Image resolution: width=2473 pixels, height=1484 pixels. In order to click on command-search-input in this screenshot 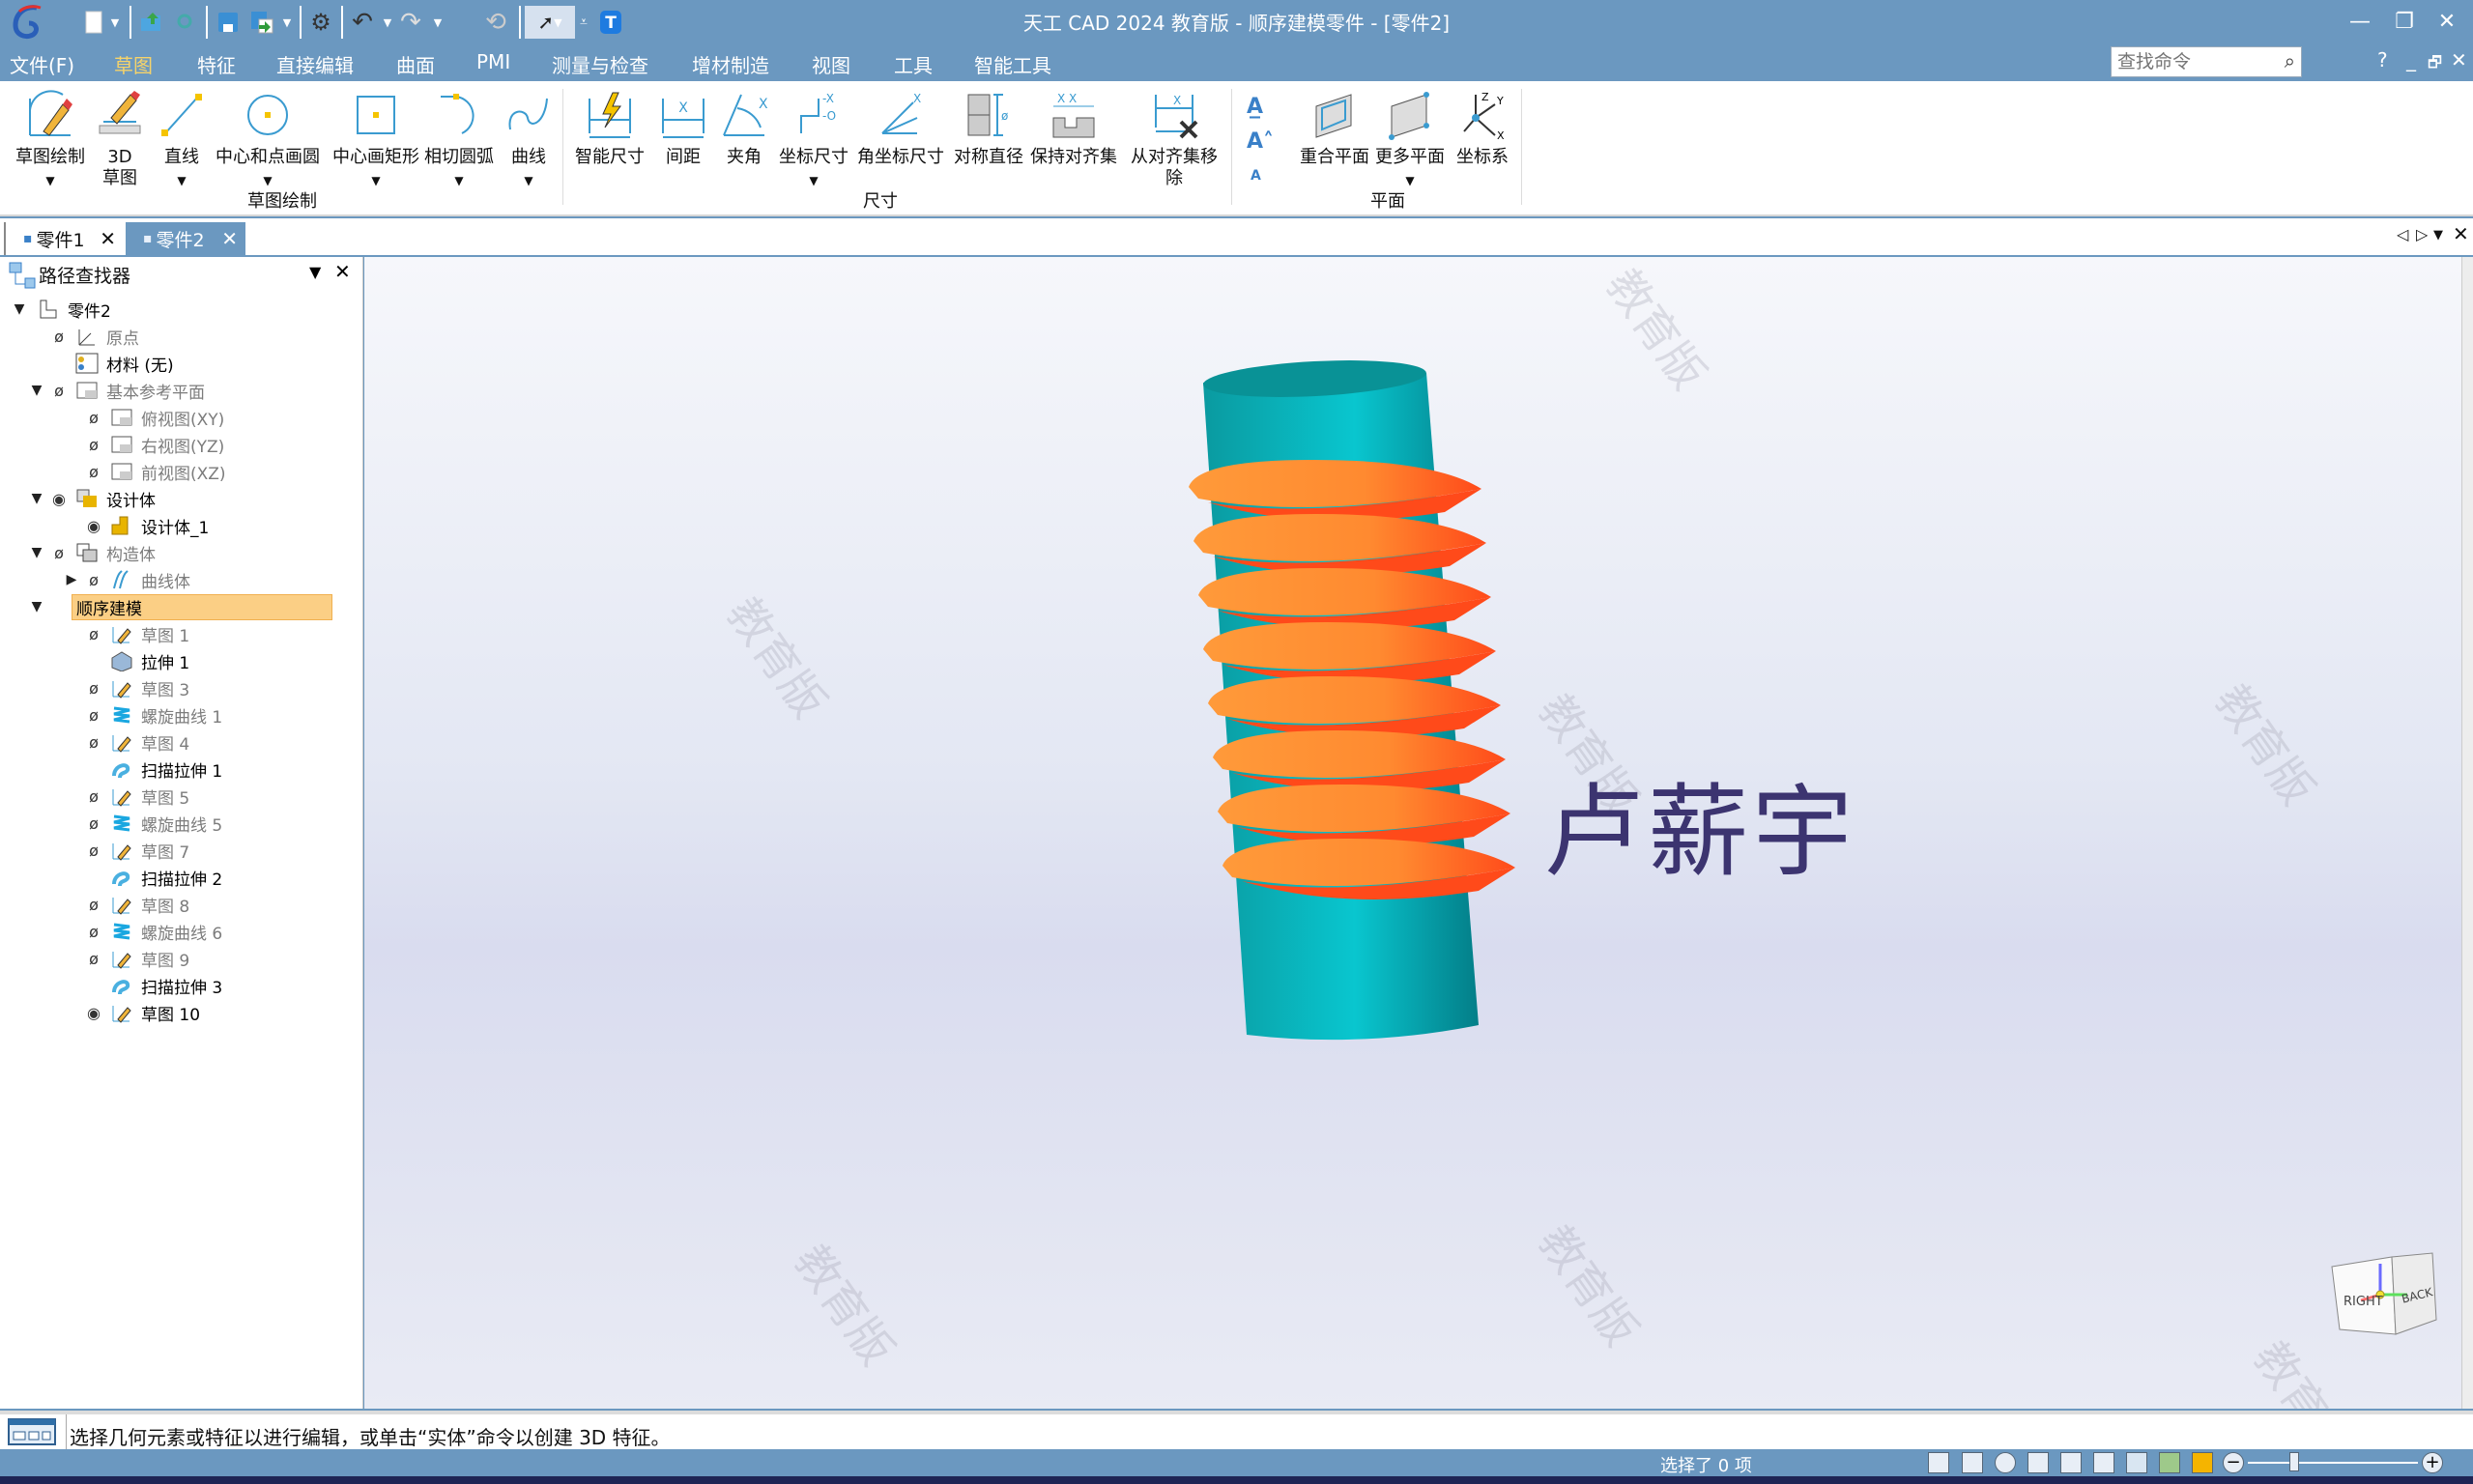, I will do `click(2189, 61)`.